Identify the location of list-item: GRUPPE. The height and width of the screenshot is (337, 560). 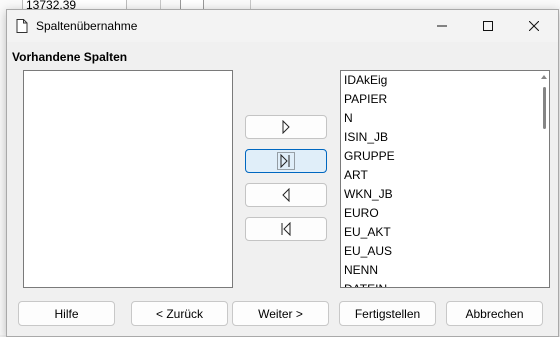
(445, 156).